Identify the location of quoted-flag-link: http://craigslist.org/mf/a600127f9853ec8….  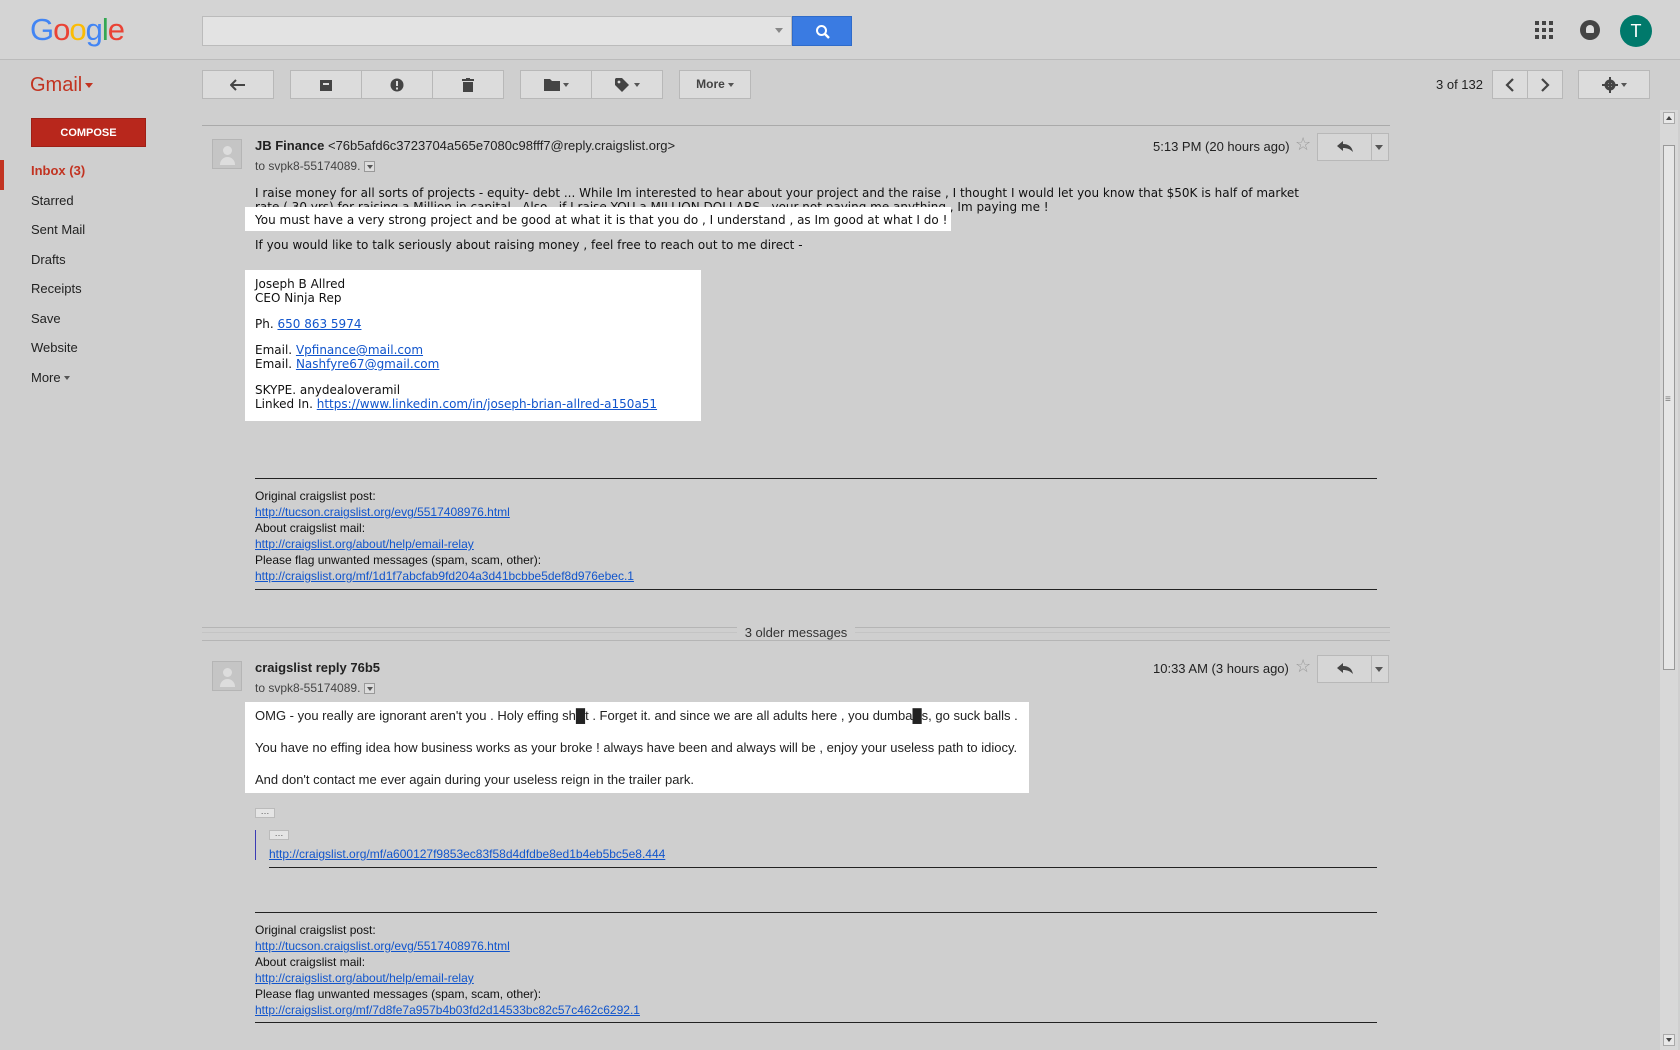
(467, 854).